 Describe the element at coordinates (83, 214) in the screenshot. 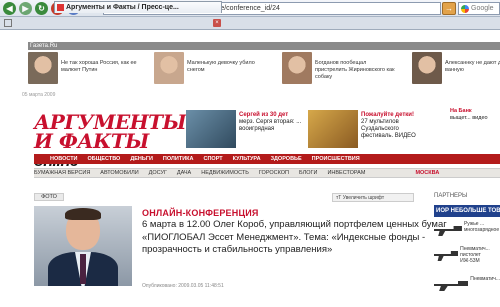

I see `portrait-hair` at that location.